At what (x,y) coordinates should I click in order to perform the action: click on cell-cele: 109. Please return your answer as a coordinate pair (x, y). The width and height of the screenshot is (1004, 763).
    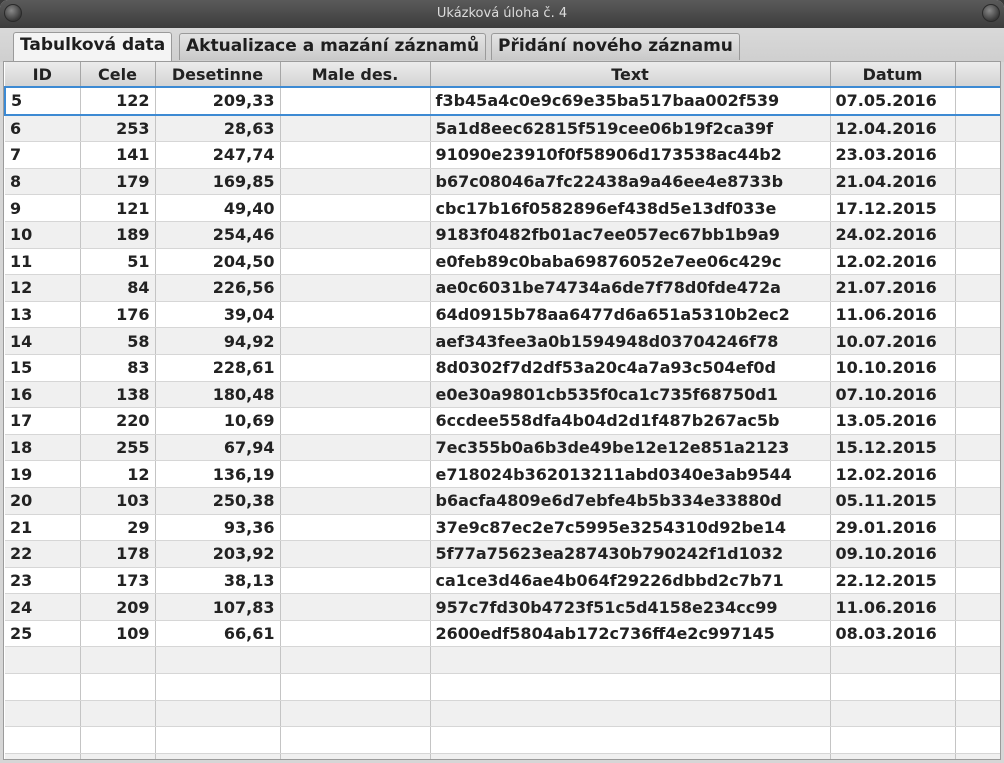
    Looking at the image, I should click on (118, 634).